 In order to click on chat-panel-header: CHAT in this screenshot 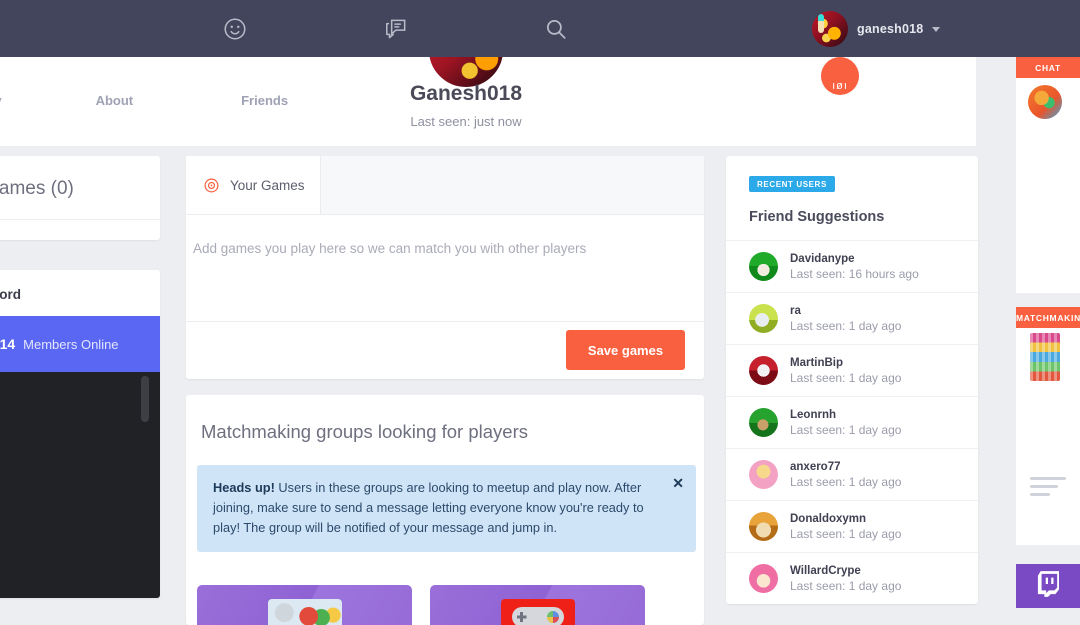, I will do `click(1048, 67)`.